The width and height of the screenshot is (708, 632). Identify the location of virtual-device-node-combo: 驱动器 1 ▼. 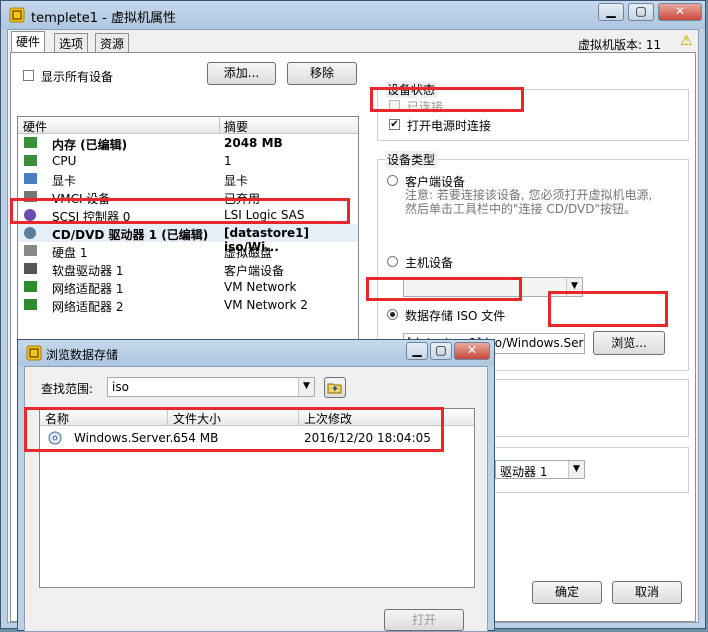
(540, 469).